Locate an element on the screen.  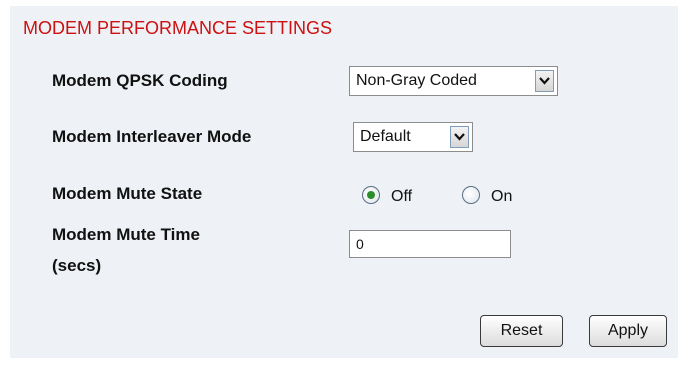
mute-on-label: On is located at coordinates (502, 196).